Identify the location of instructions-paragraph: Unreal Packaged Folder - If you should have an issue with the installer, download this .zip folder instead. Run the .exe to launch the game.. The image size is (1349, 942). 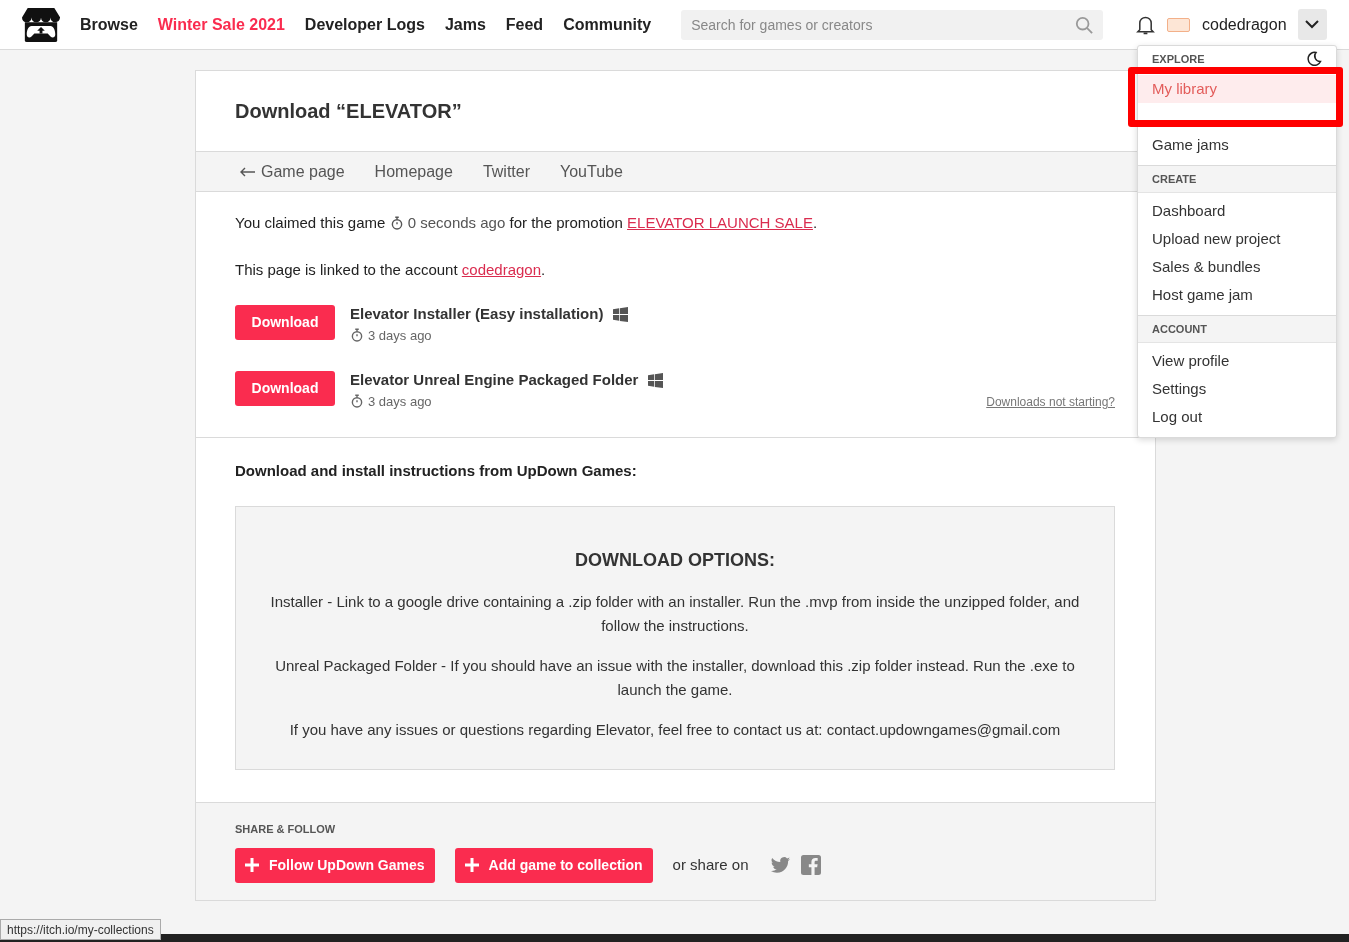
(675, 677).